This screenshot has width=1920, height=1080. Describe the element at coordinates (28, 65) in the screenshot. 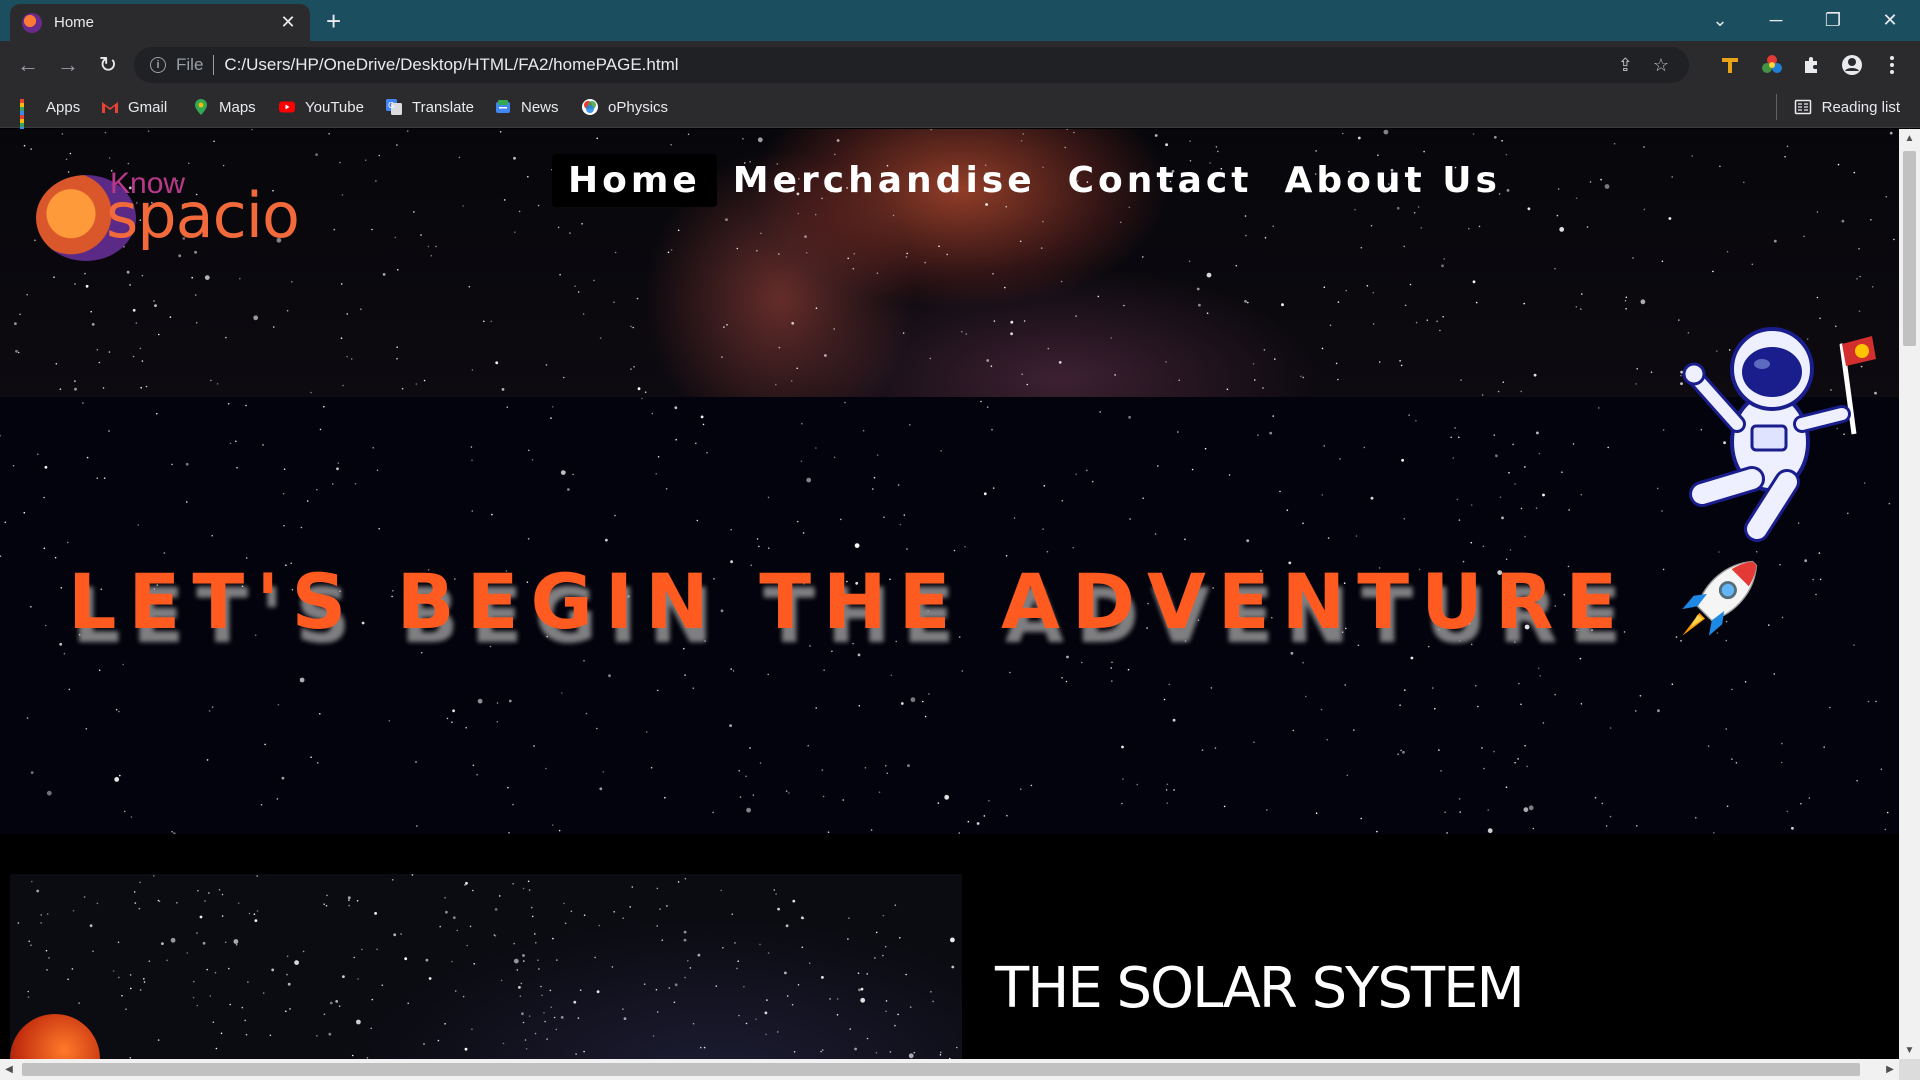

I see `back-button: ←` at that location.